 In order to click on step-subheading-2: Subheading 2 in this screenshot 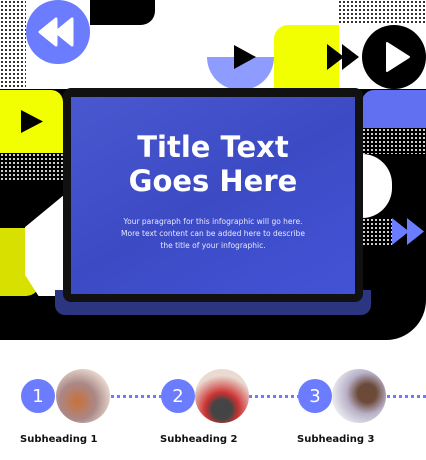, I will do `click(199, 439)`.